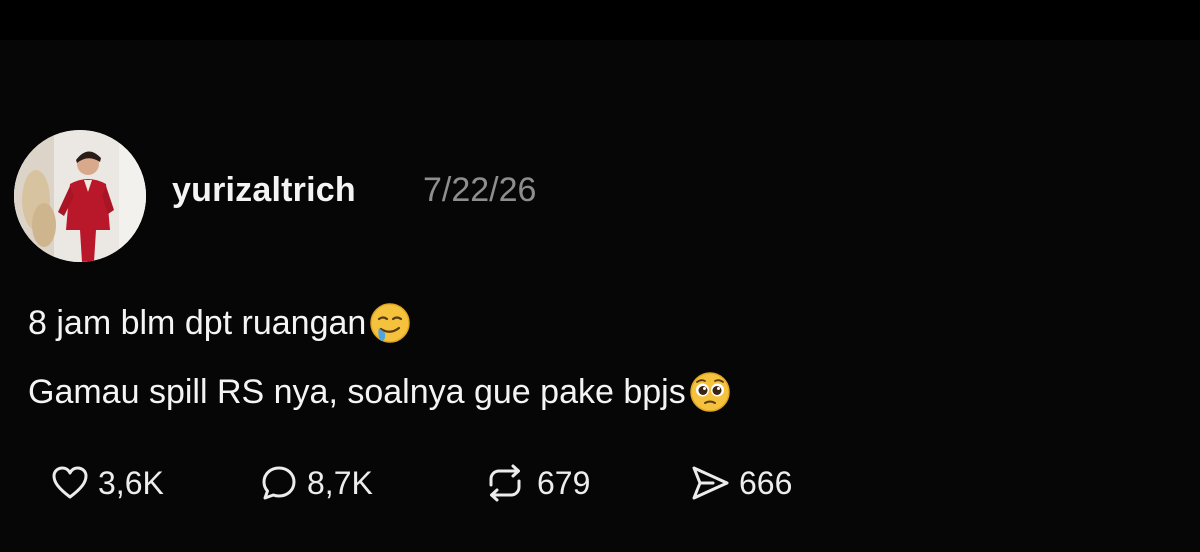 Image resolution: width=1200 pixels, height=552 pixels. Describe the element at coordinates (197, 323) in the screenshot. I see `post-text: 8 jam blm dpt ruangan` at that location.